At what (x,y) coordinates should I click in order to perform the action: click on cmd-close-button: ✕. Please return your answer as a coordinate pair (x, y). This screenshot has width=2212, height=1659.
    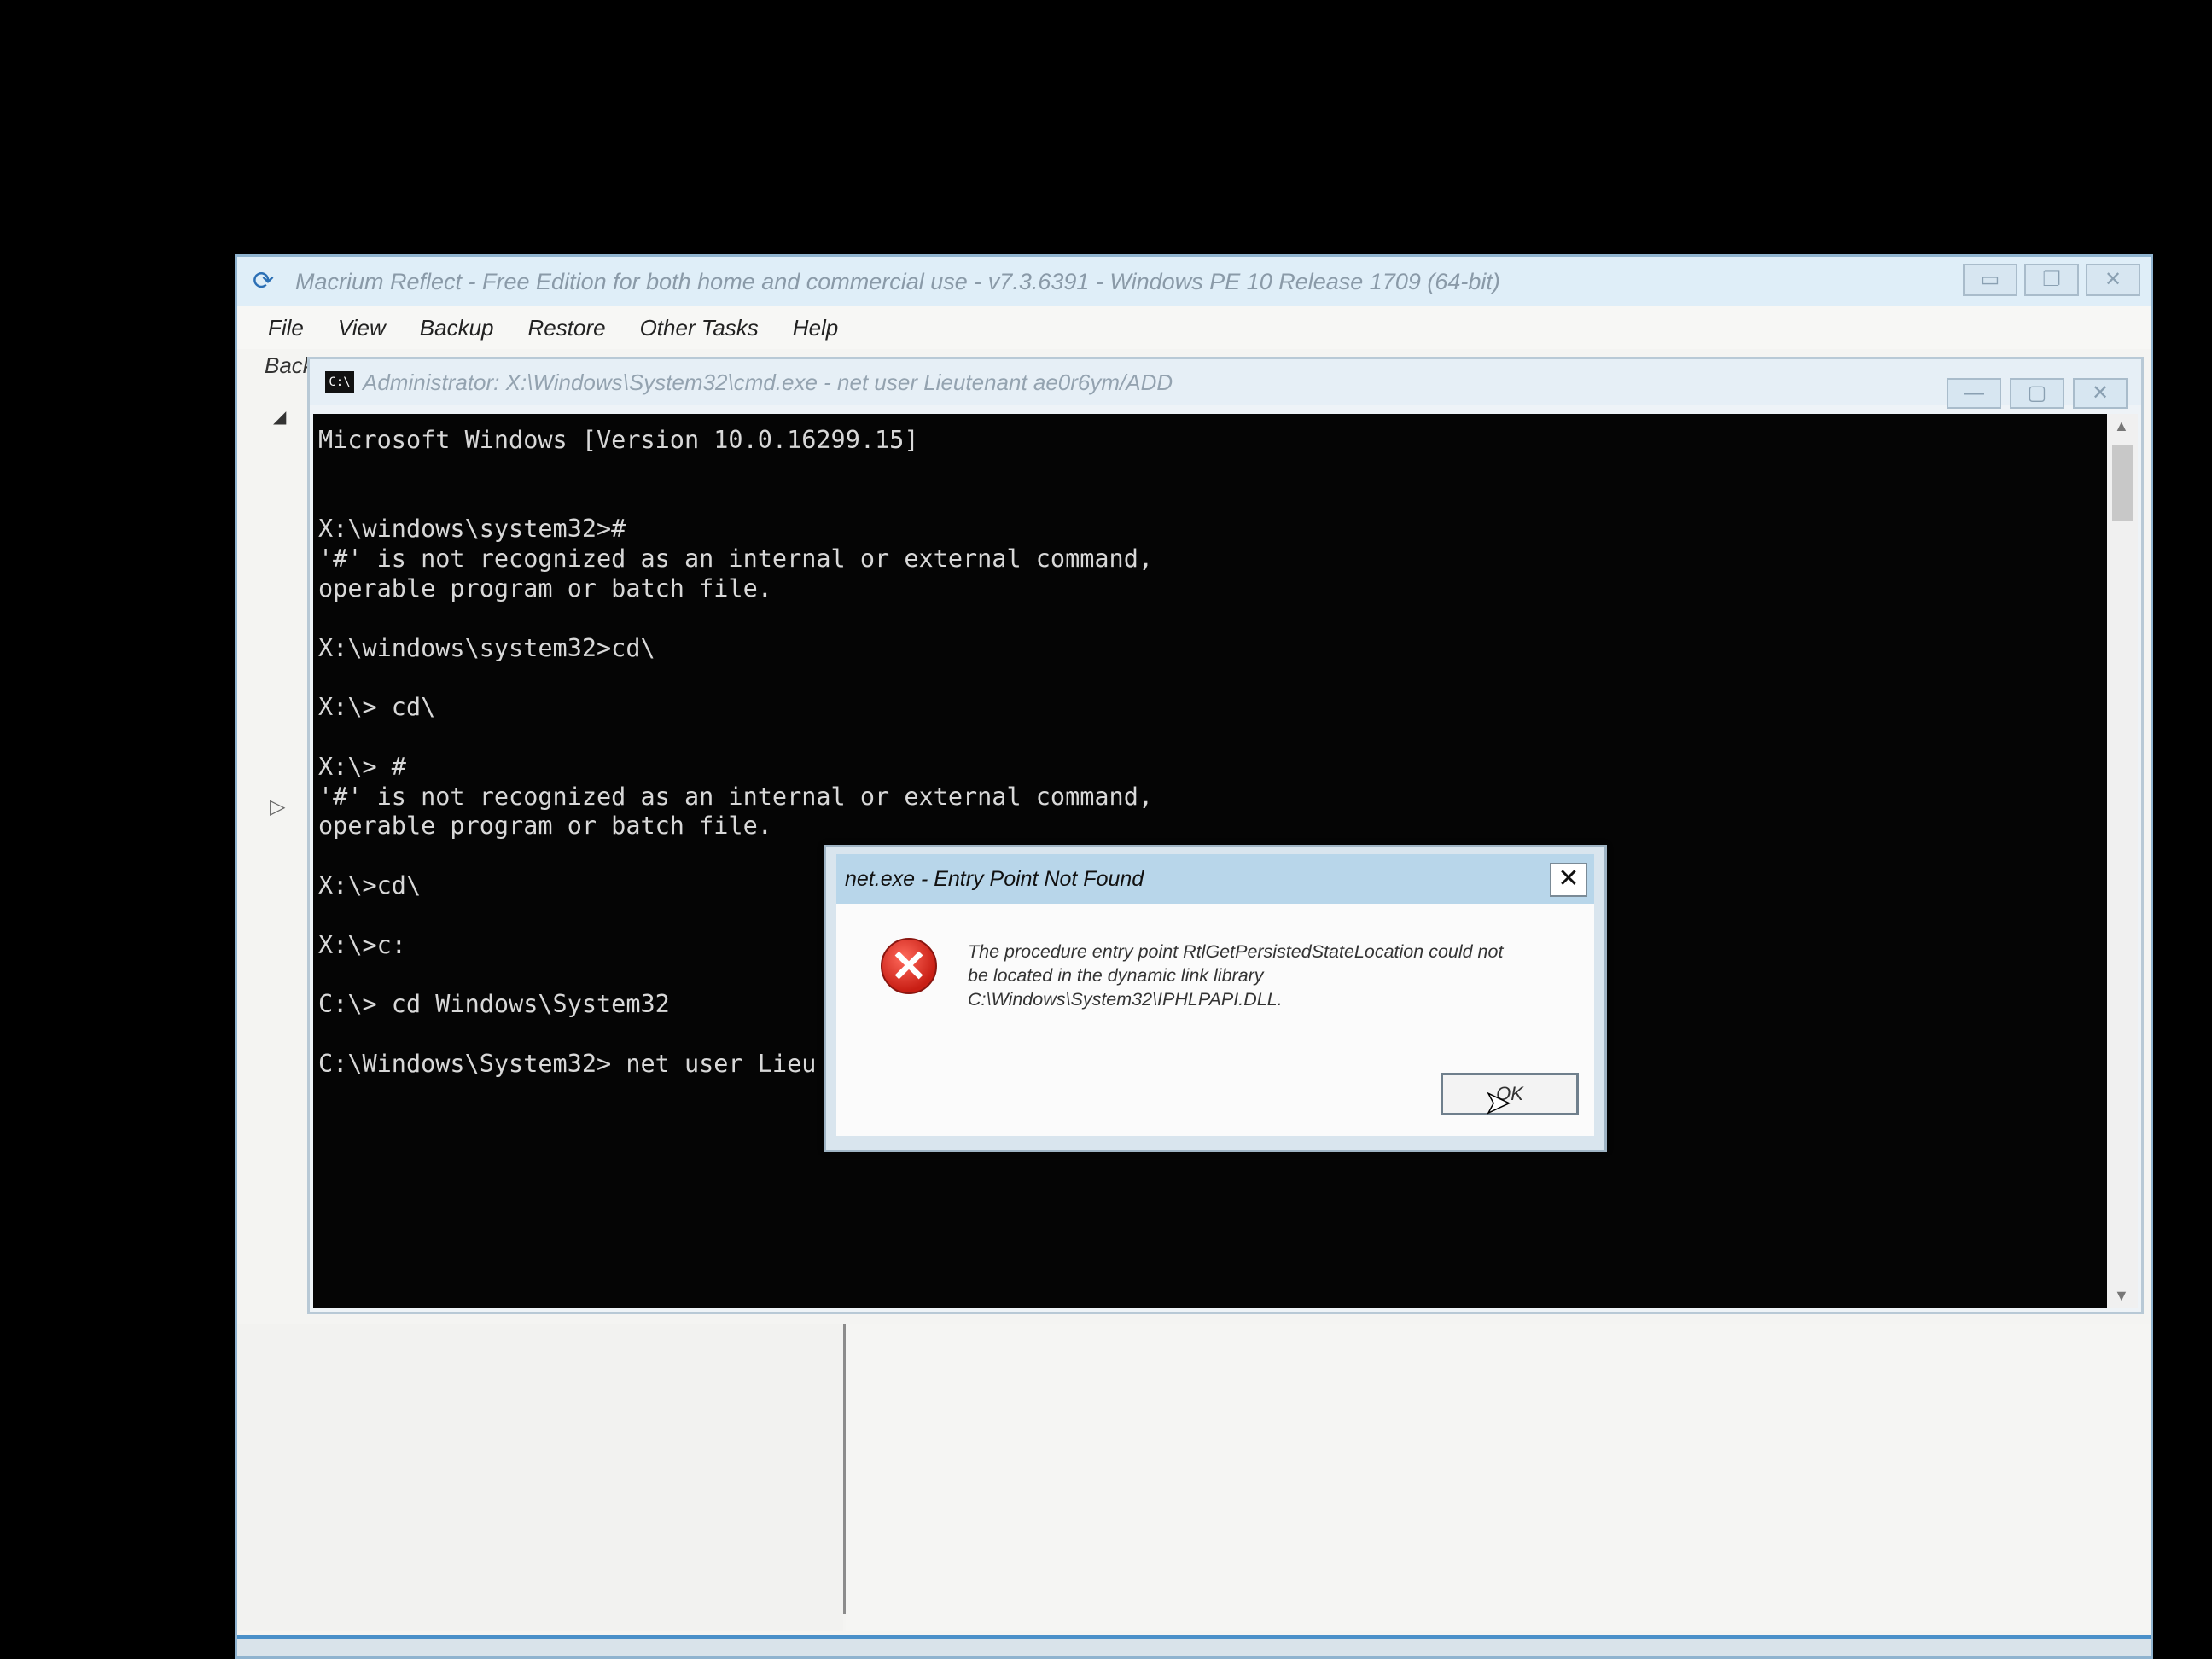
    Looking at the image, I should click on (2100, 393).